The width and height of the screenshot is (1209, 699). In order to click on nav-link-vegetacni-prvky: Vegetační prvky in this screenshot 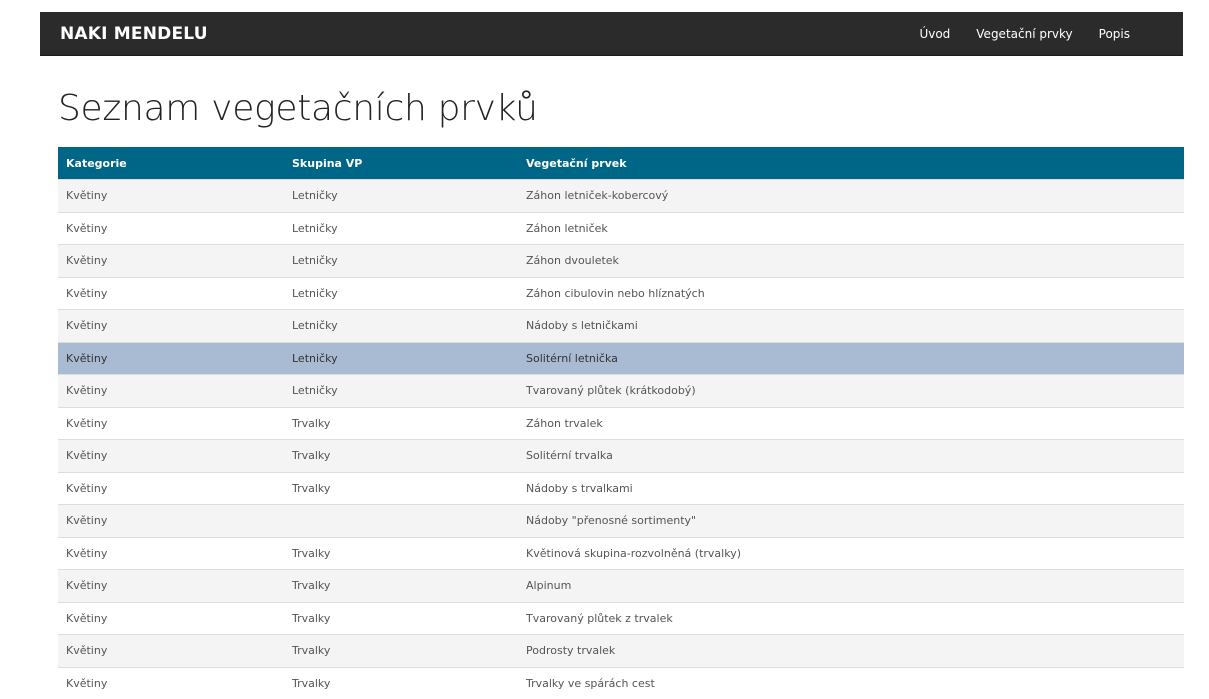, I will do `click(1024, 34)`.